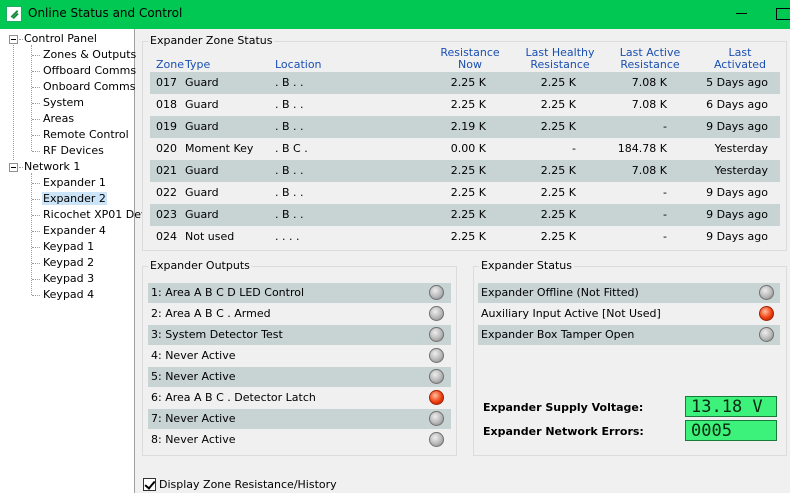 The height and width of the screenshot is (493, 790). I want to click on col-header-last-active-resistance: Last Active Resistance, so click(650, 58).